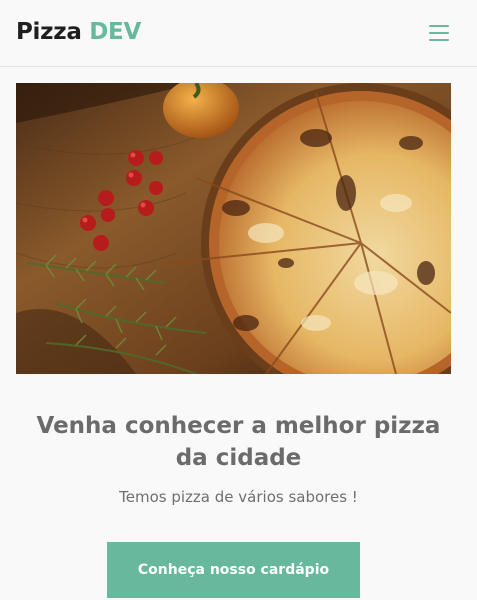 The width and height of the screenshot is (477, 600). Describe the element at coordinates (49, 32) in the screenshot. I see `logo-text-pizza: Pizza` at that location.